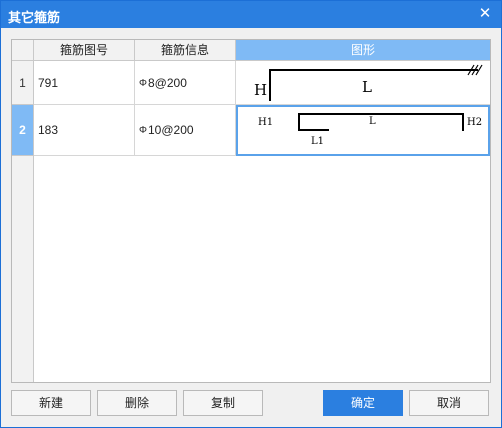 The height and width of the screenshot is (428, 502). Describe the element at coordinates (34, 17) in the screenshot. I see `dialog-title: 其它箍筋` at that location.